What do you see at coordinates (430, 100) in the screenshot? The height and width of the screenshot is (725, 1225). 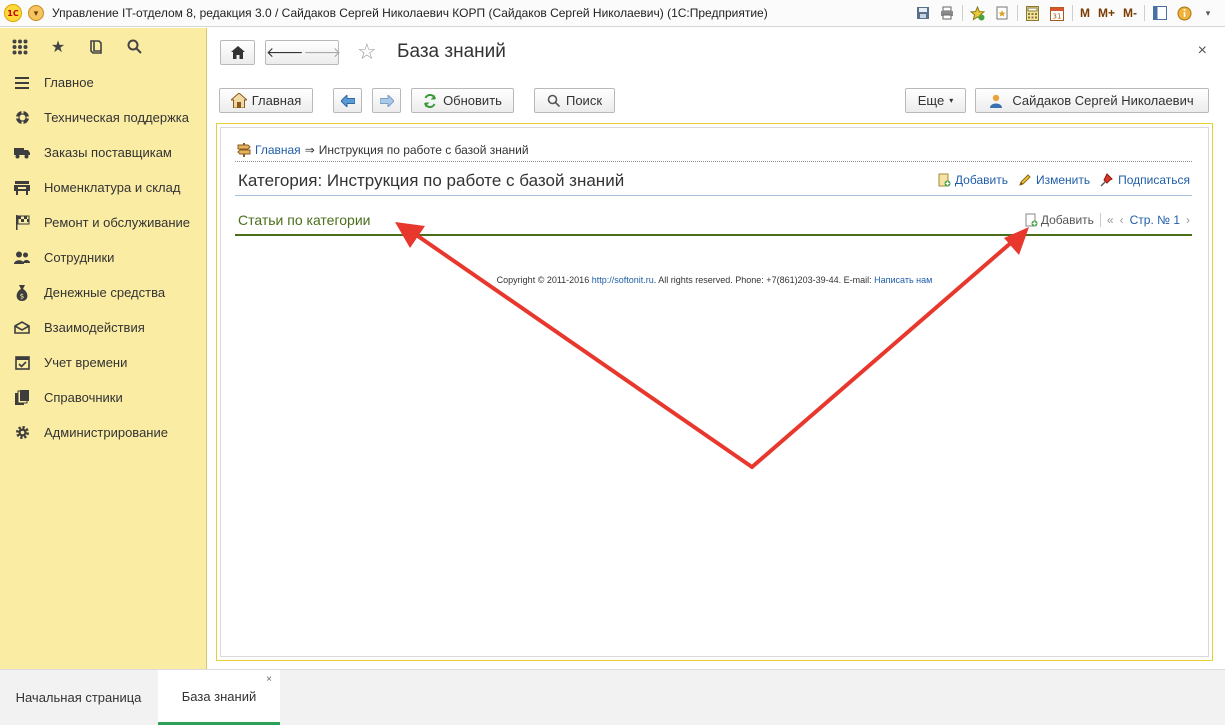 I see `refresh-icon` at bounding box center [430, 100].